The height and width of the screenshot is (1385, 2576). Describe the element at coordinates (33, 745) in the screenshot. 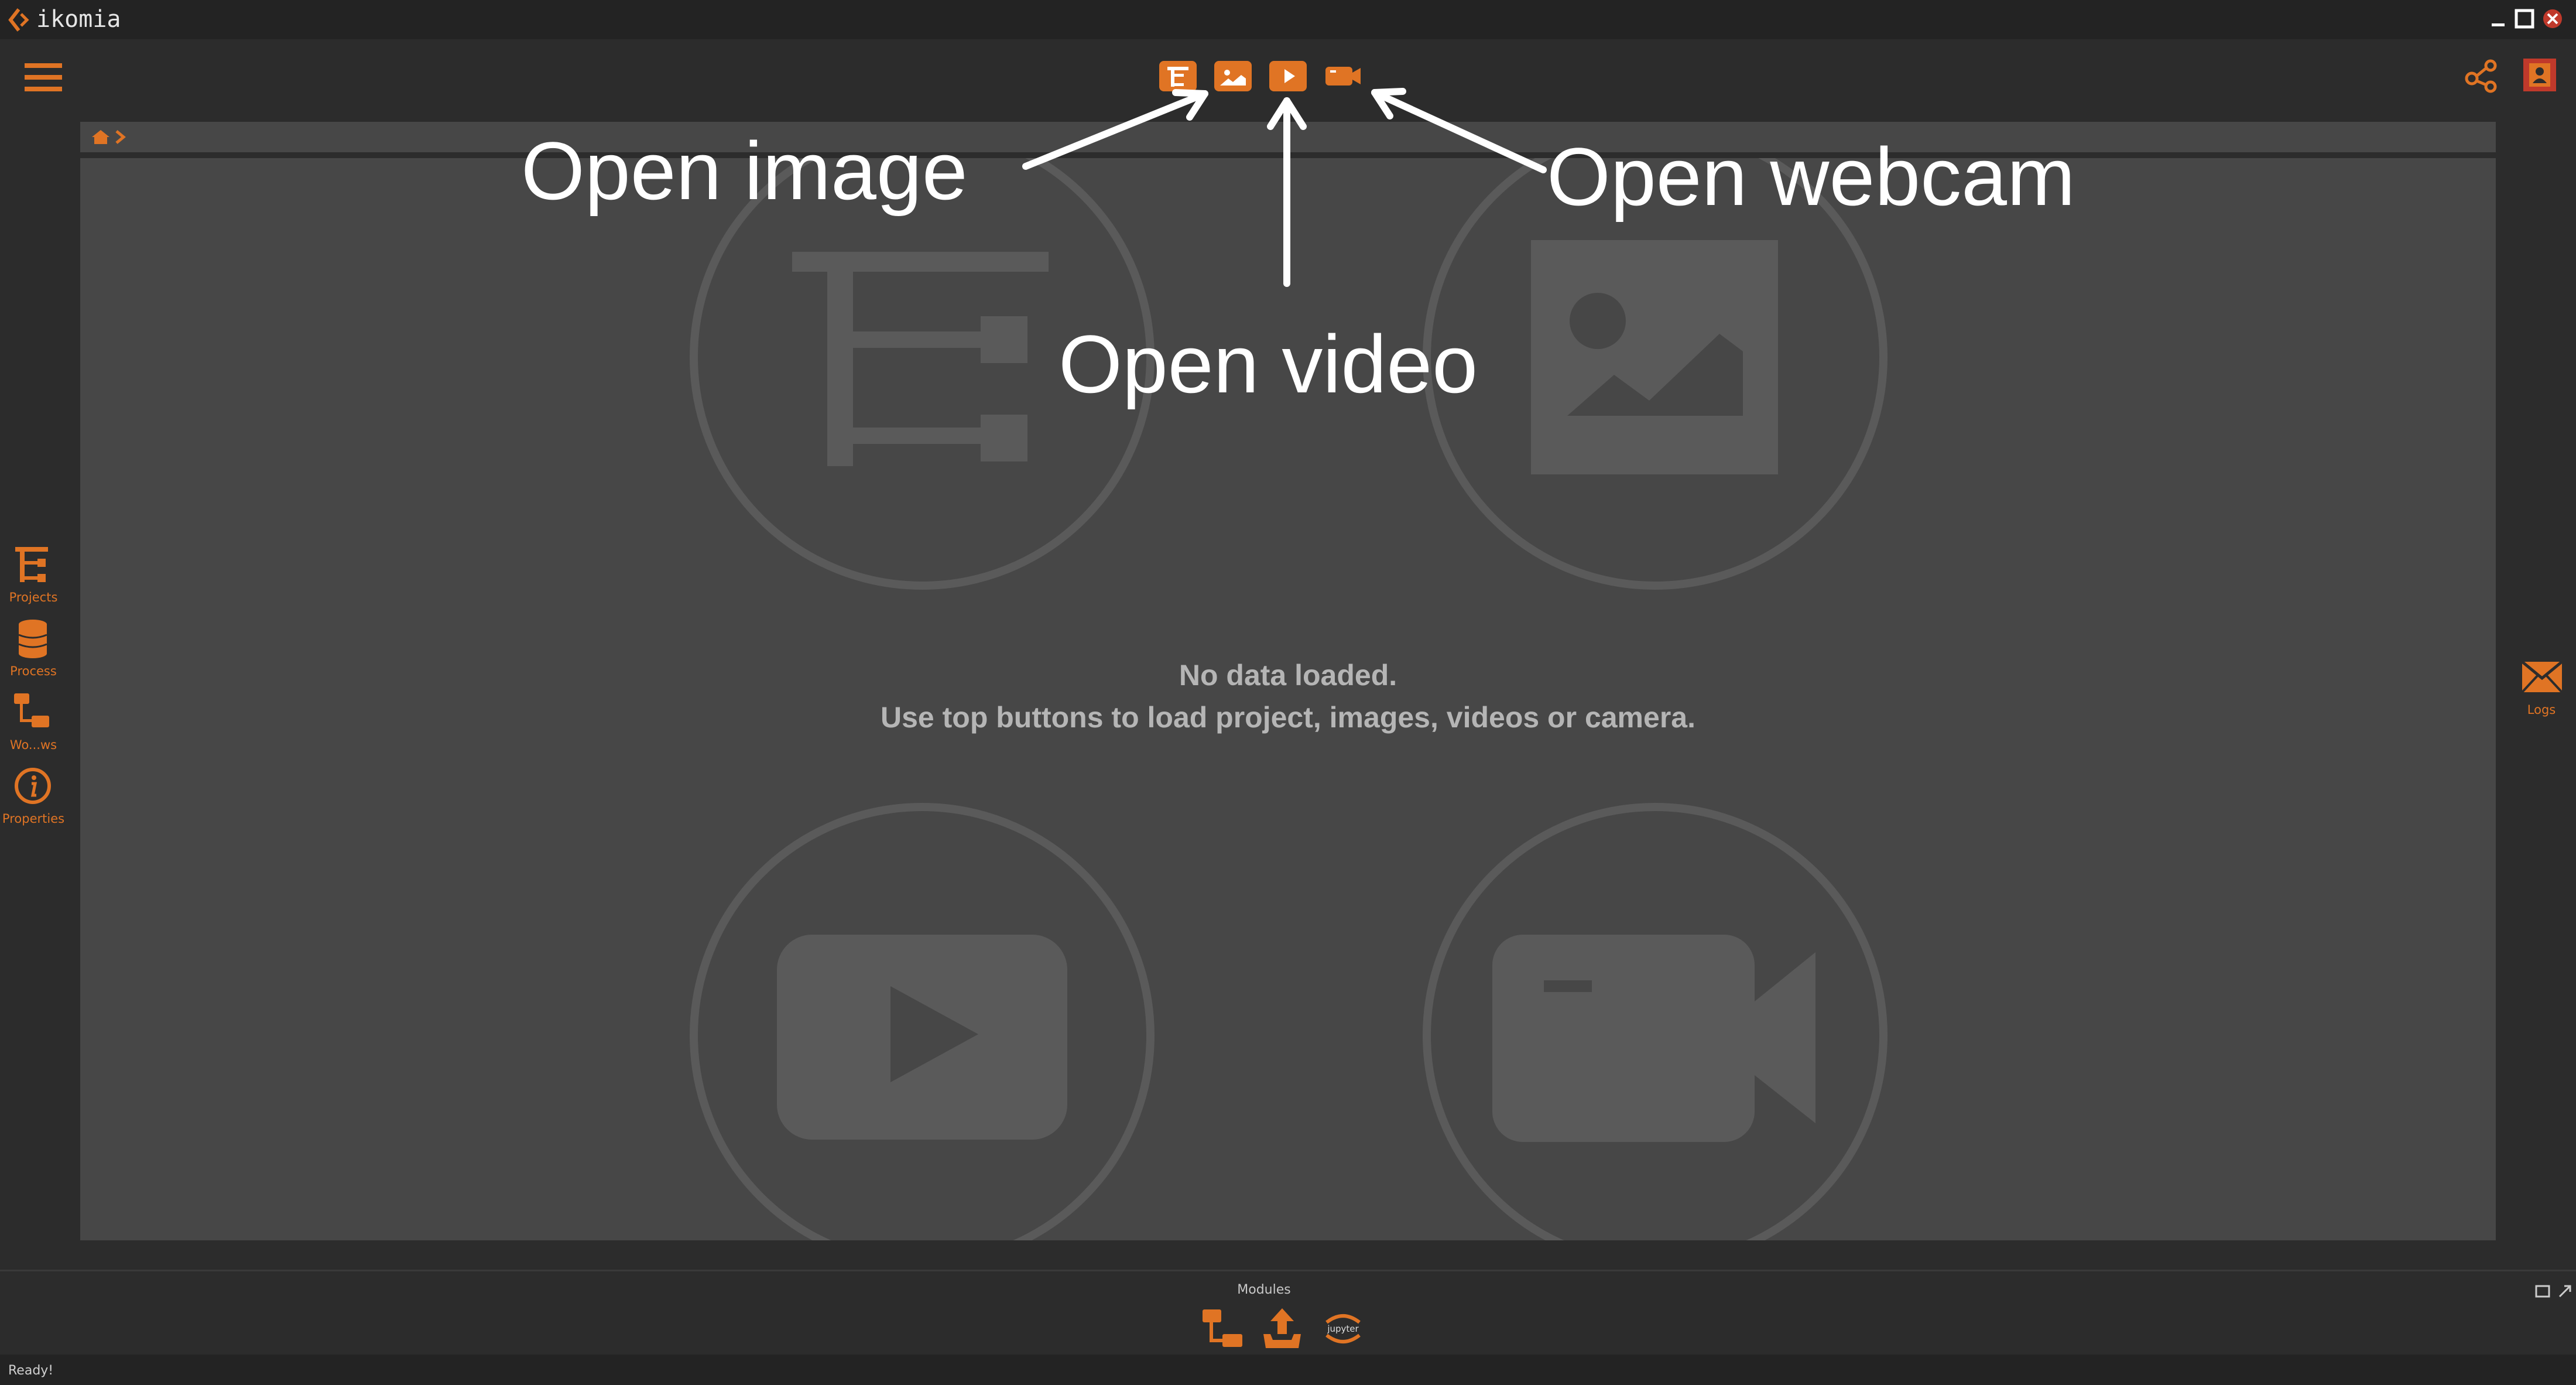

I see `sidebar-item-label: Wo...ws` at that location.